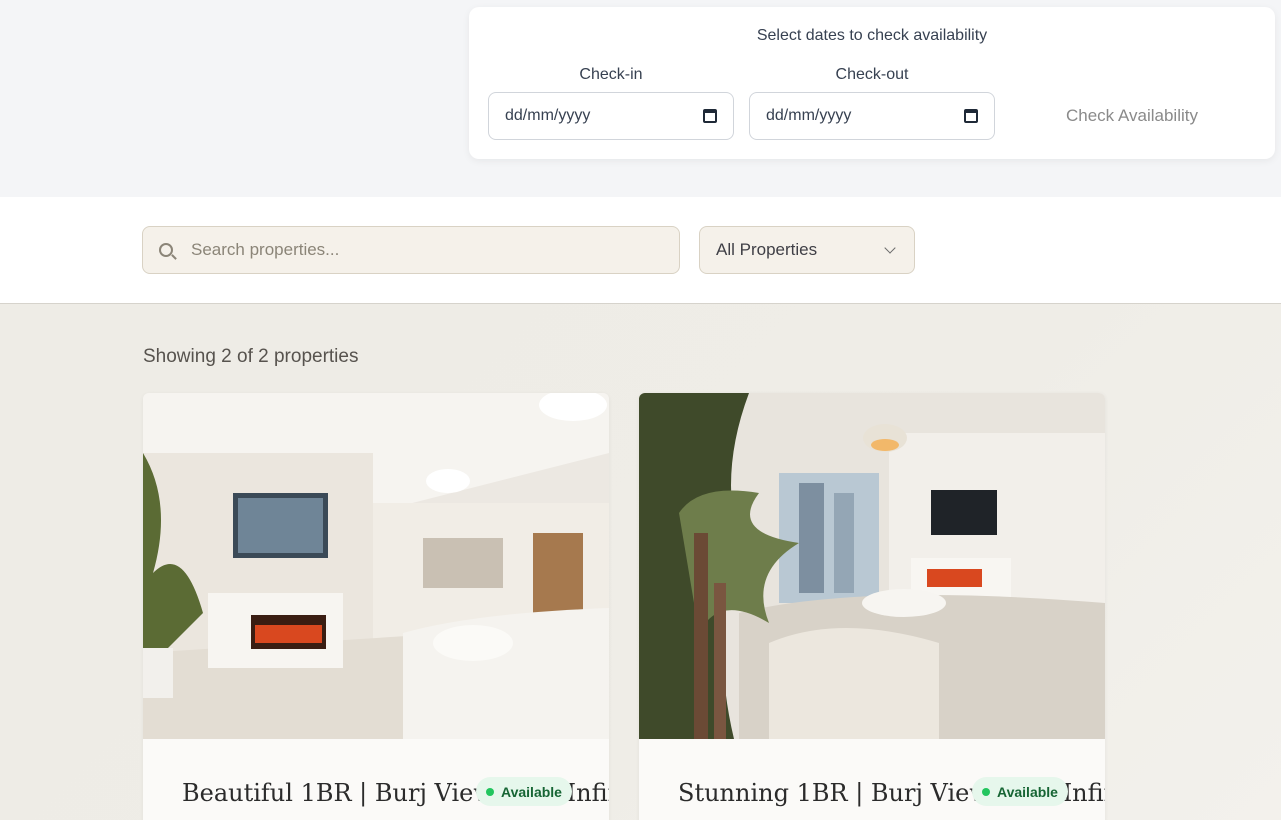 The image size is (1281, 820). What do you see at coordinates (166, 250) in the screenshot?
I see `search-icon` at bounding box center [166, 250].